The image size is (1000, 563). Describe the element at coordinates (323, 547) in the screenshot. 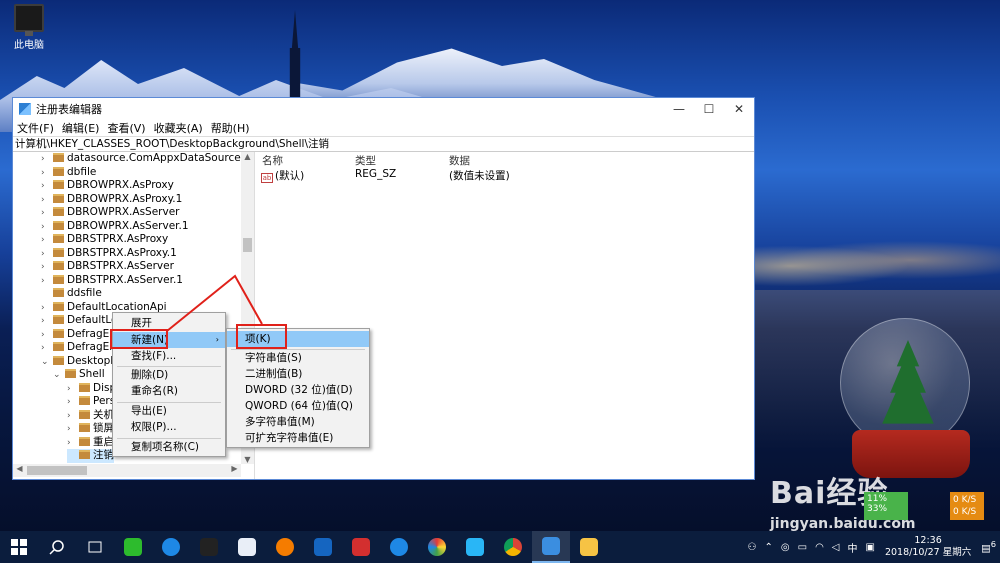

I see `taskbar-app-blue` at that location.